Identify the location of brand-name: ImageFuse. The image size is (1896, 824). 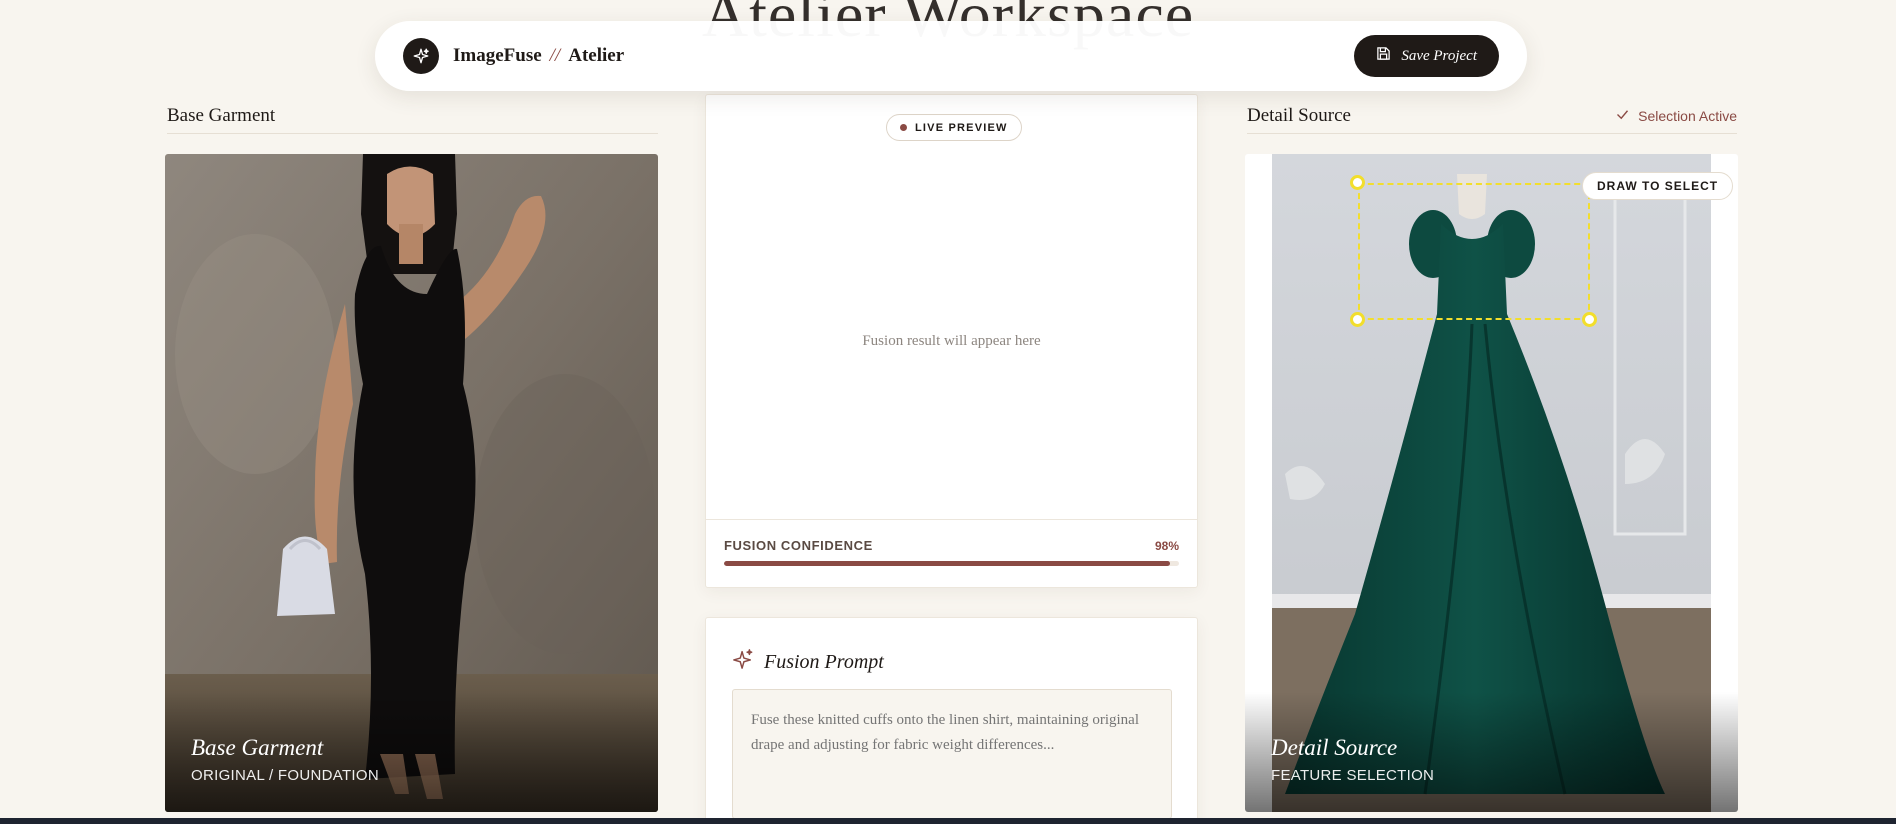
(497, 55).